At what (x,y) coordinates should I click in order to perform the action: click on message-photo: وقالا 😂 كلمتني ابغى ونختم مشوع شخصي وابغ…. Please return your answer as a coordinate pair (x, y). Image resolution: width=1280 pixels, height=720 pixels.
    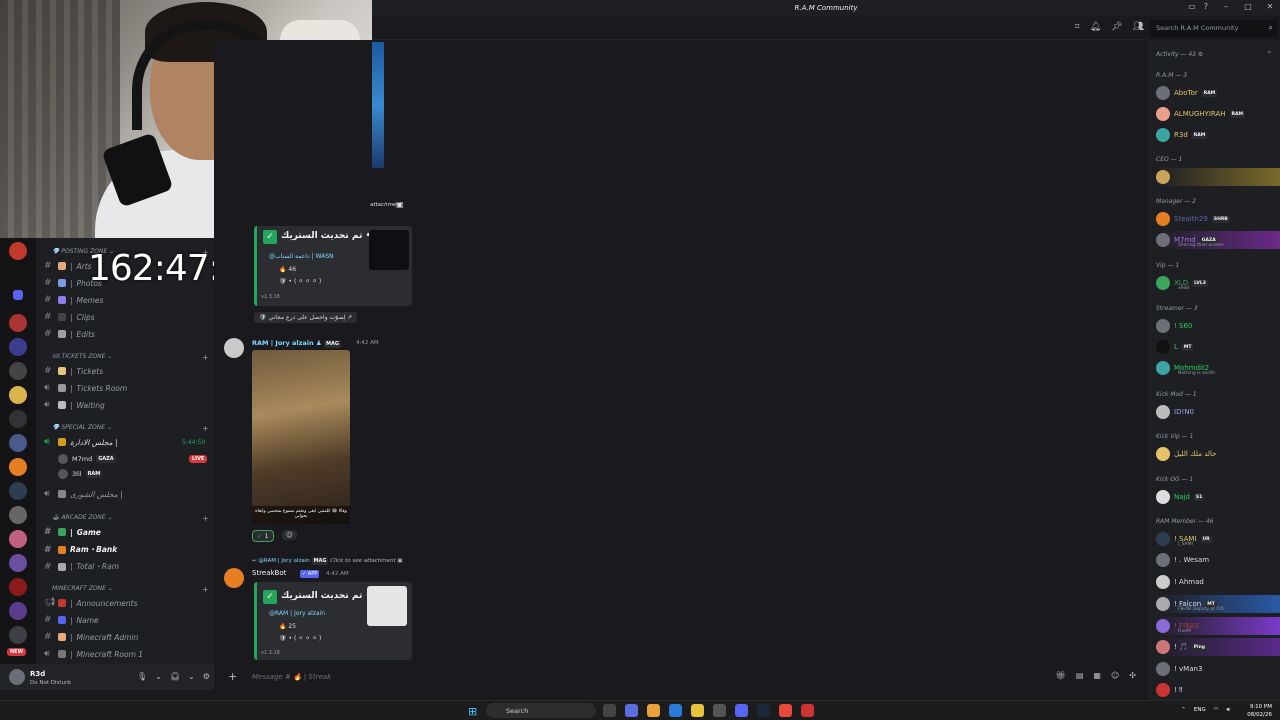
    Looking at the image, I should click on (301, 437).